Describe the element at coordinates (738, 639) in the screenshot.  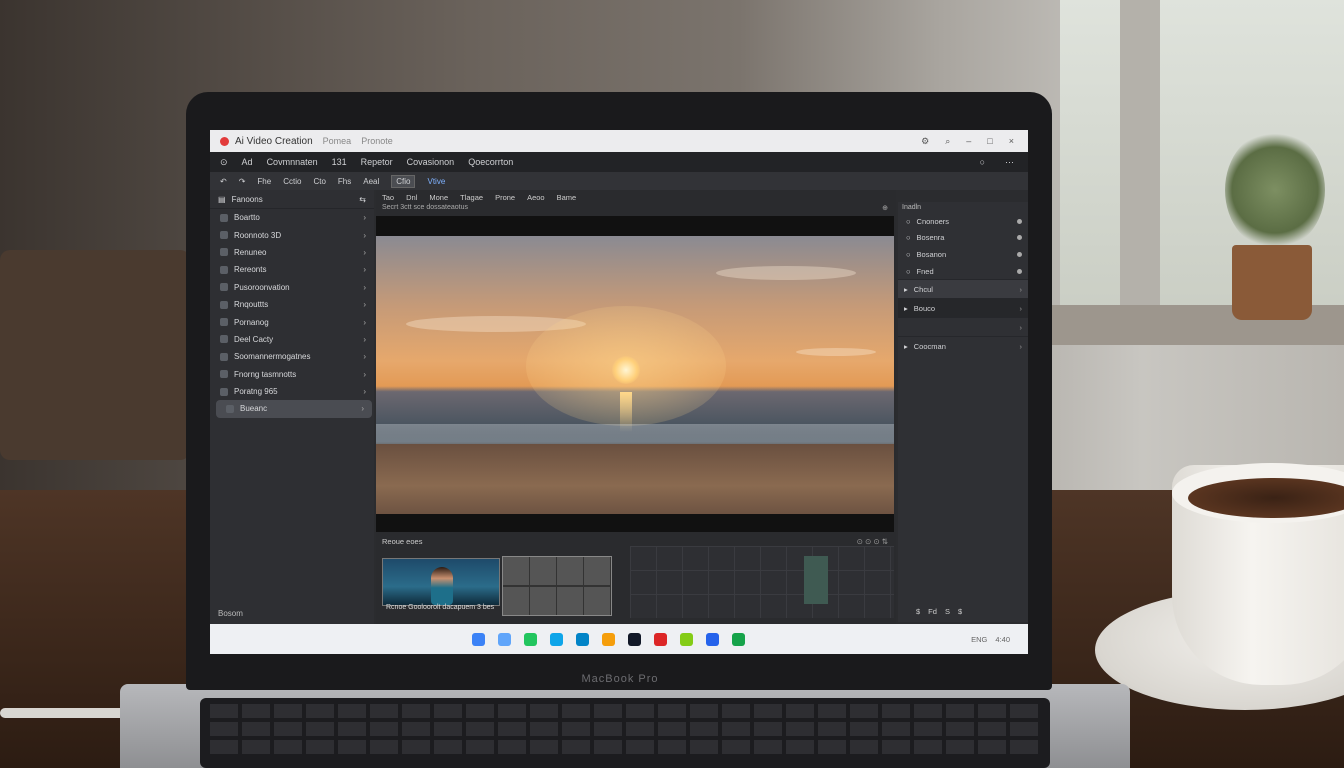
I see `sheets-icon` at that location.